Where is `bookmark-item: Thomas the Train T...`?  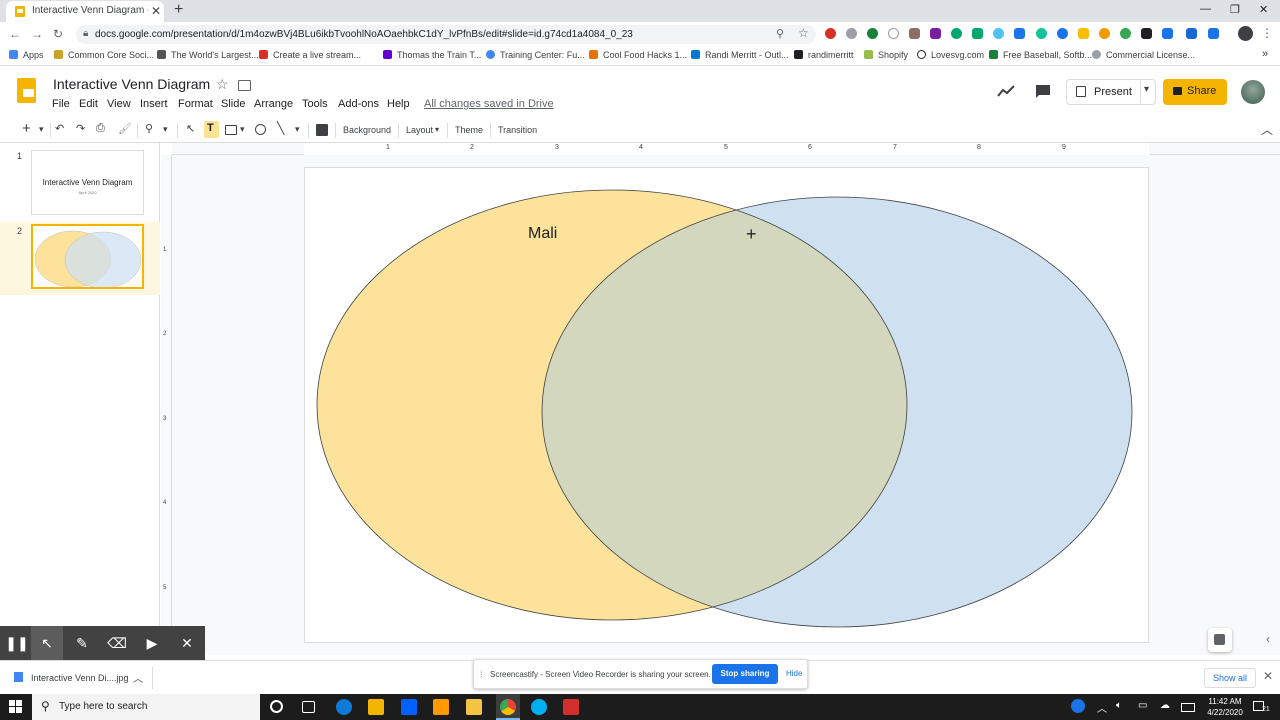 bookmark-item: Thomas the Train T... is located at coordinates (432, 55).